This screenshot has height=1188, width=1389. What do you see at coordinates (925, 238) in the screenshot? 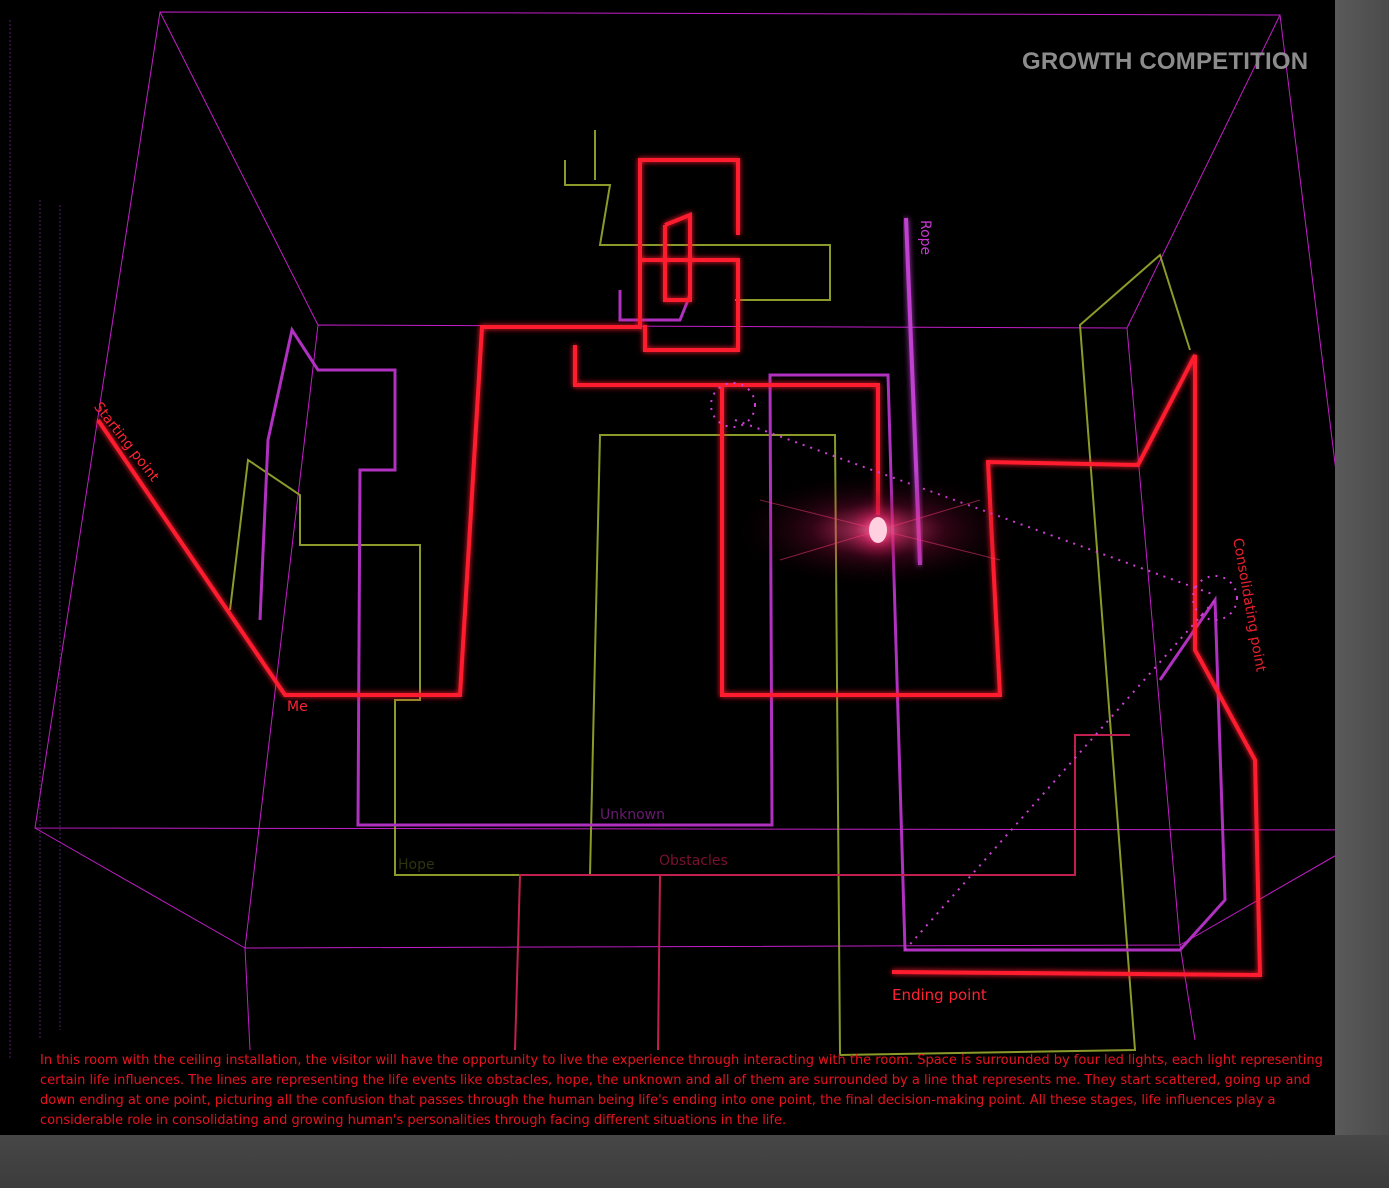
I see `label-rope: Rope` at bounding box center [925, 238].